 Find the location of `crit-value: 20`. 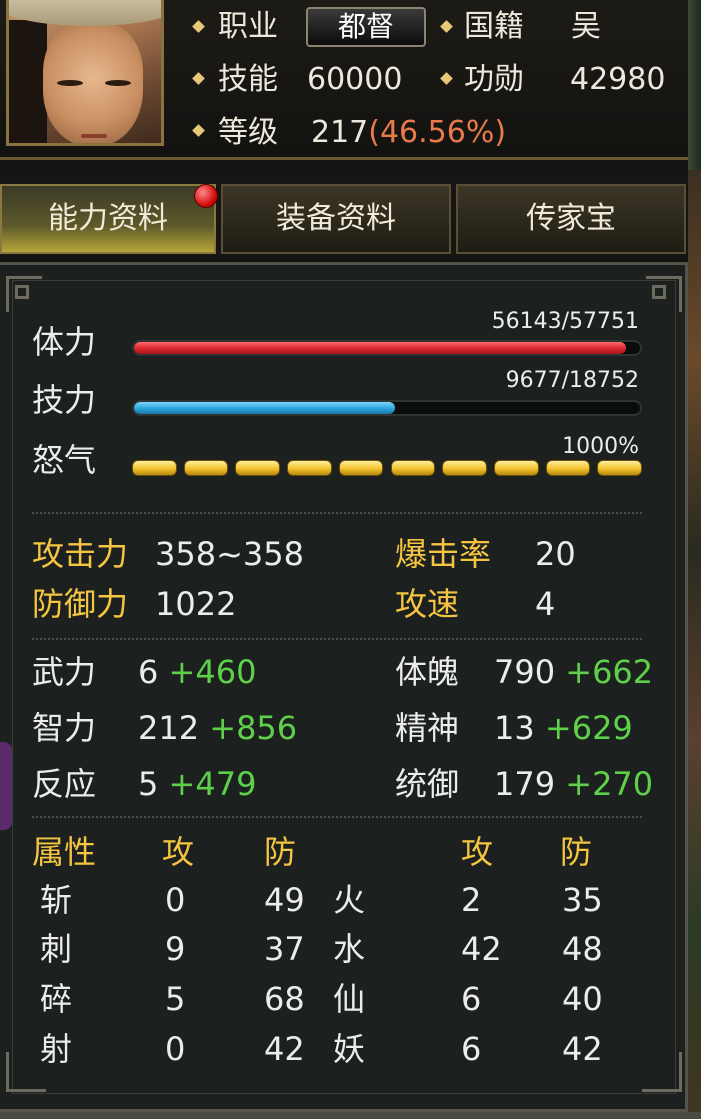

crit-value: 20 is located at coordinates (555, 554).